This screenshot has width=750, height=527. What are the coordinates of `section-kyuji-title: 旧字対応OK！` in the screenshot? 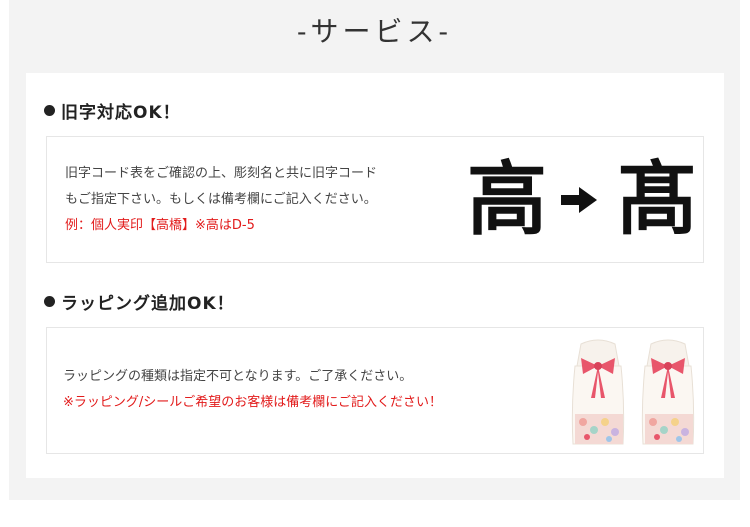 It's located at (112, 110).